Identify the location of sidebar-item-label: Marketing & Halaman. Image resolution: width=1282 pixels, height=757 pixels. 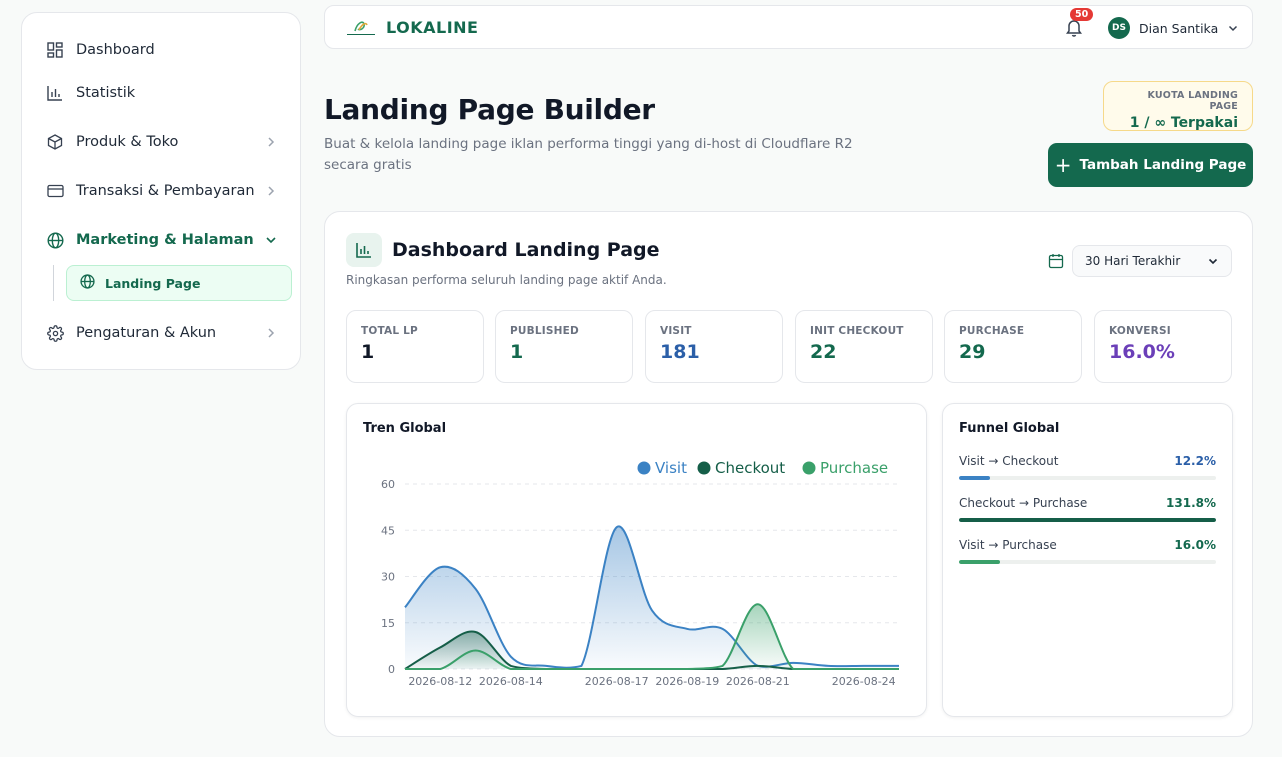
(165, 240).